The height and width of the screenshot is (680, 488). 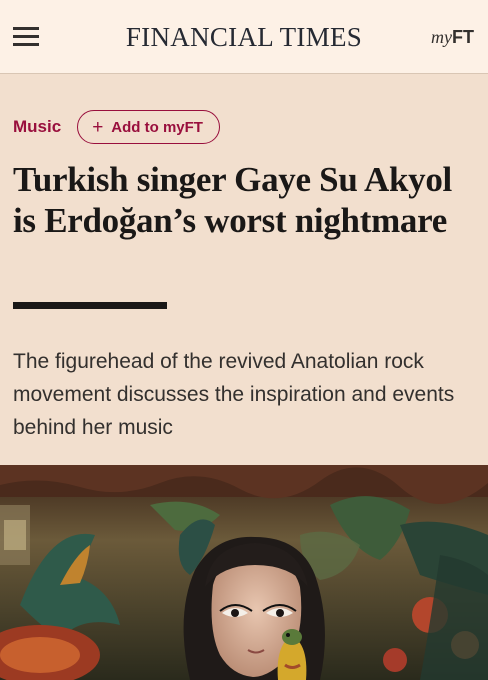 I want to click on article-topic-row: Music + Add to myFT, so click(x=116, y=127).